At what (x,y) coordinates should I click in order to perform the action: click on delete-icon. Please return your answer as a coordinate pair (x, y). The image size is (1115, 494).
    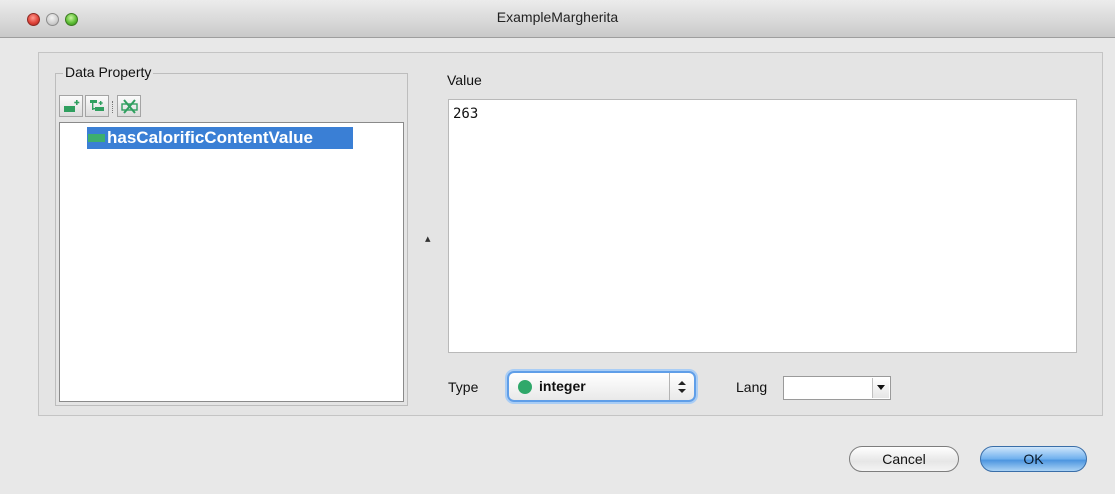
    Looking at the image, I should click on (129, 106).